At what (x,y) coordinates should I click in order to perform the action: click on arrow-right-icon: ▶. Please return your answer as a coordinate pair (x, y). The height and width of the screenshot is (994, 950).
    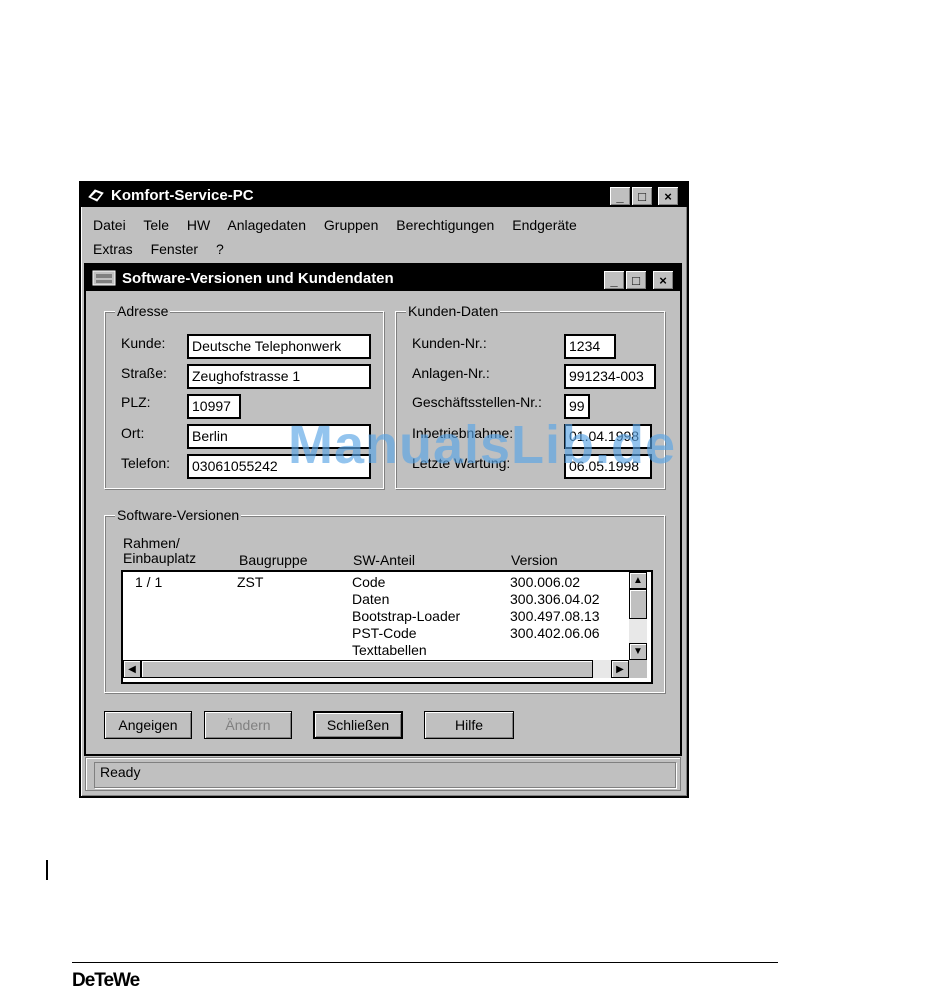
    Looking at the image, I should click on (620, 669).